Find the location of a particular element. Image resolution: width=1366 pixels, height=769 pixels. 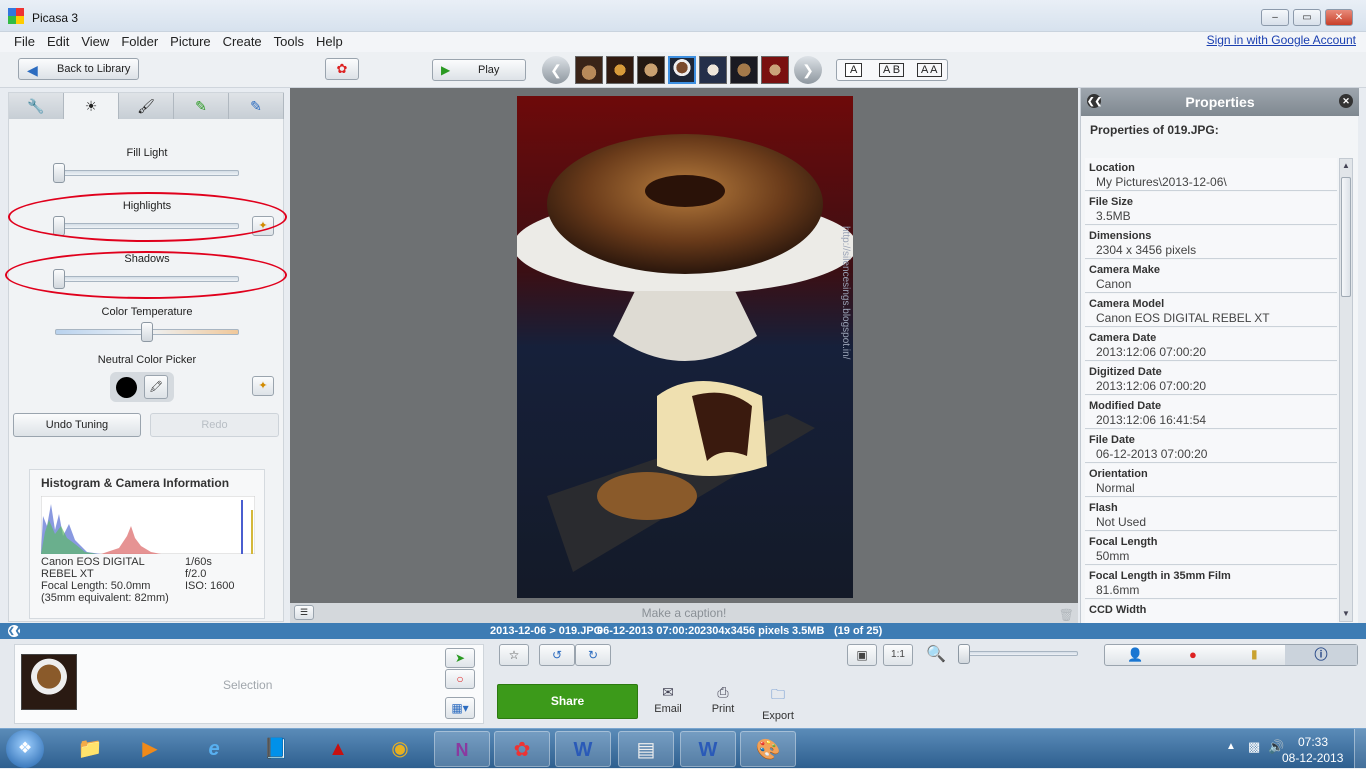

previous-photo-button: ❮ is located at coordinates (556, 70).